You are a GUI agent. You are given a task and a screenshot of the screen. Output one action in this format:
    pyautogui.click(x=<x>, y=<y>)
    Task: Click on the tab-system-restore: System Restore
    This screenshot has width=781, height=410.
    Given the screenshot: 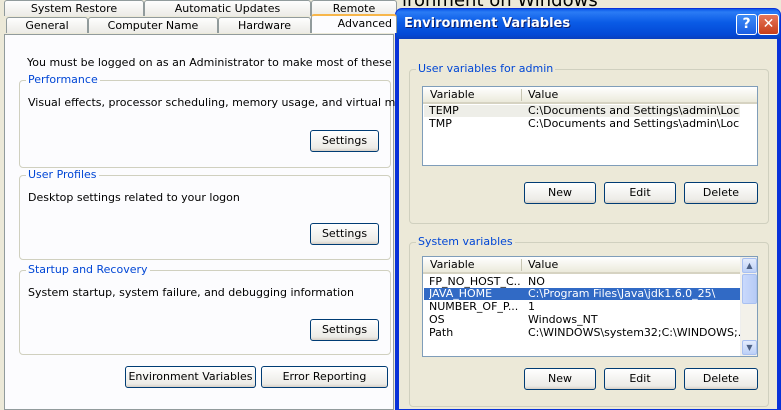 What is the action you would take?
    pyautogui.click(x=74, y=8)
    